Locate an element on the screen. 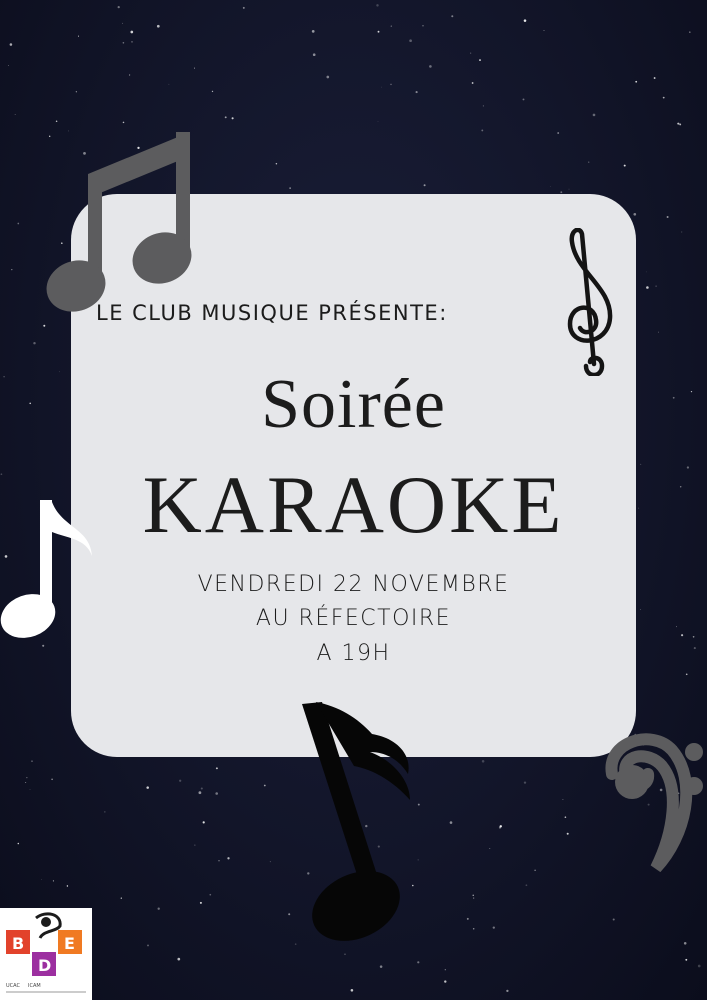 Image resolution: width=707 pixels, height=1000 pixels. title-soiree: Soirée is located at coordinates (353, 404).